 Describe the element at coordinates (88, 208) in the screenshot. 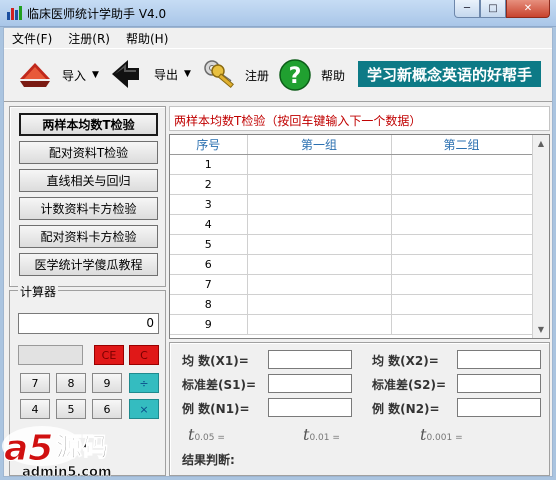

I see `nav-chi-square-count: 计数资料卡方检验` at that location.